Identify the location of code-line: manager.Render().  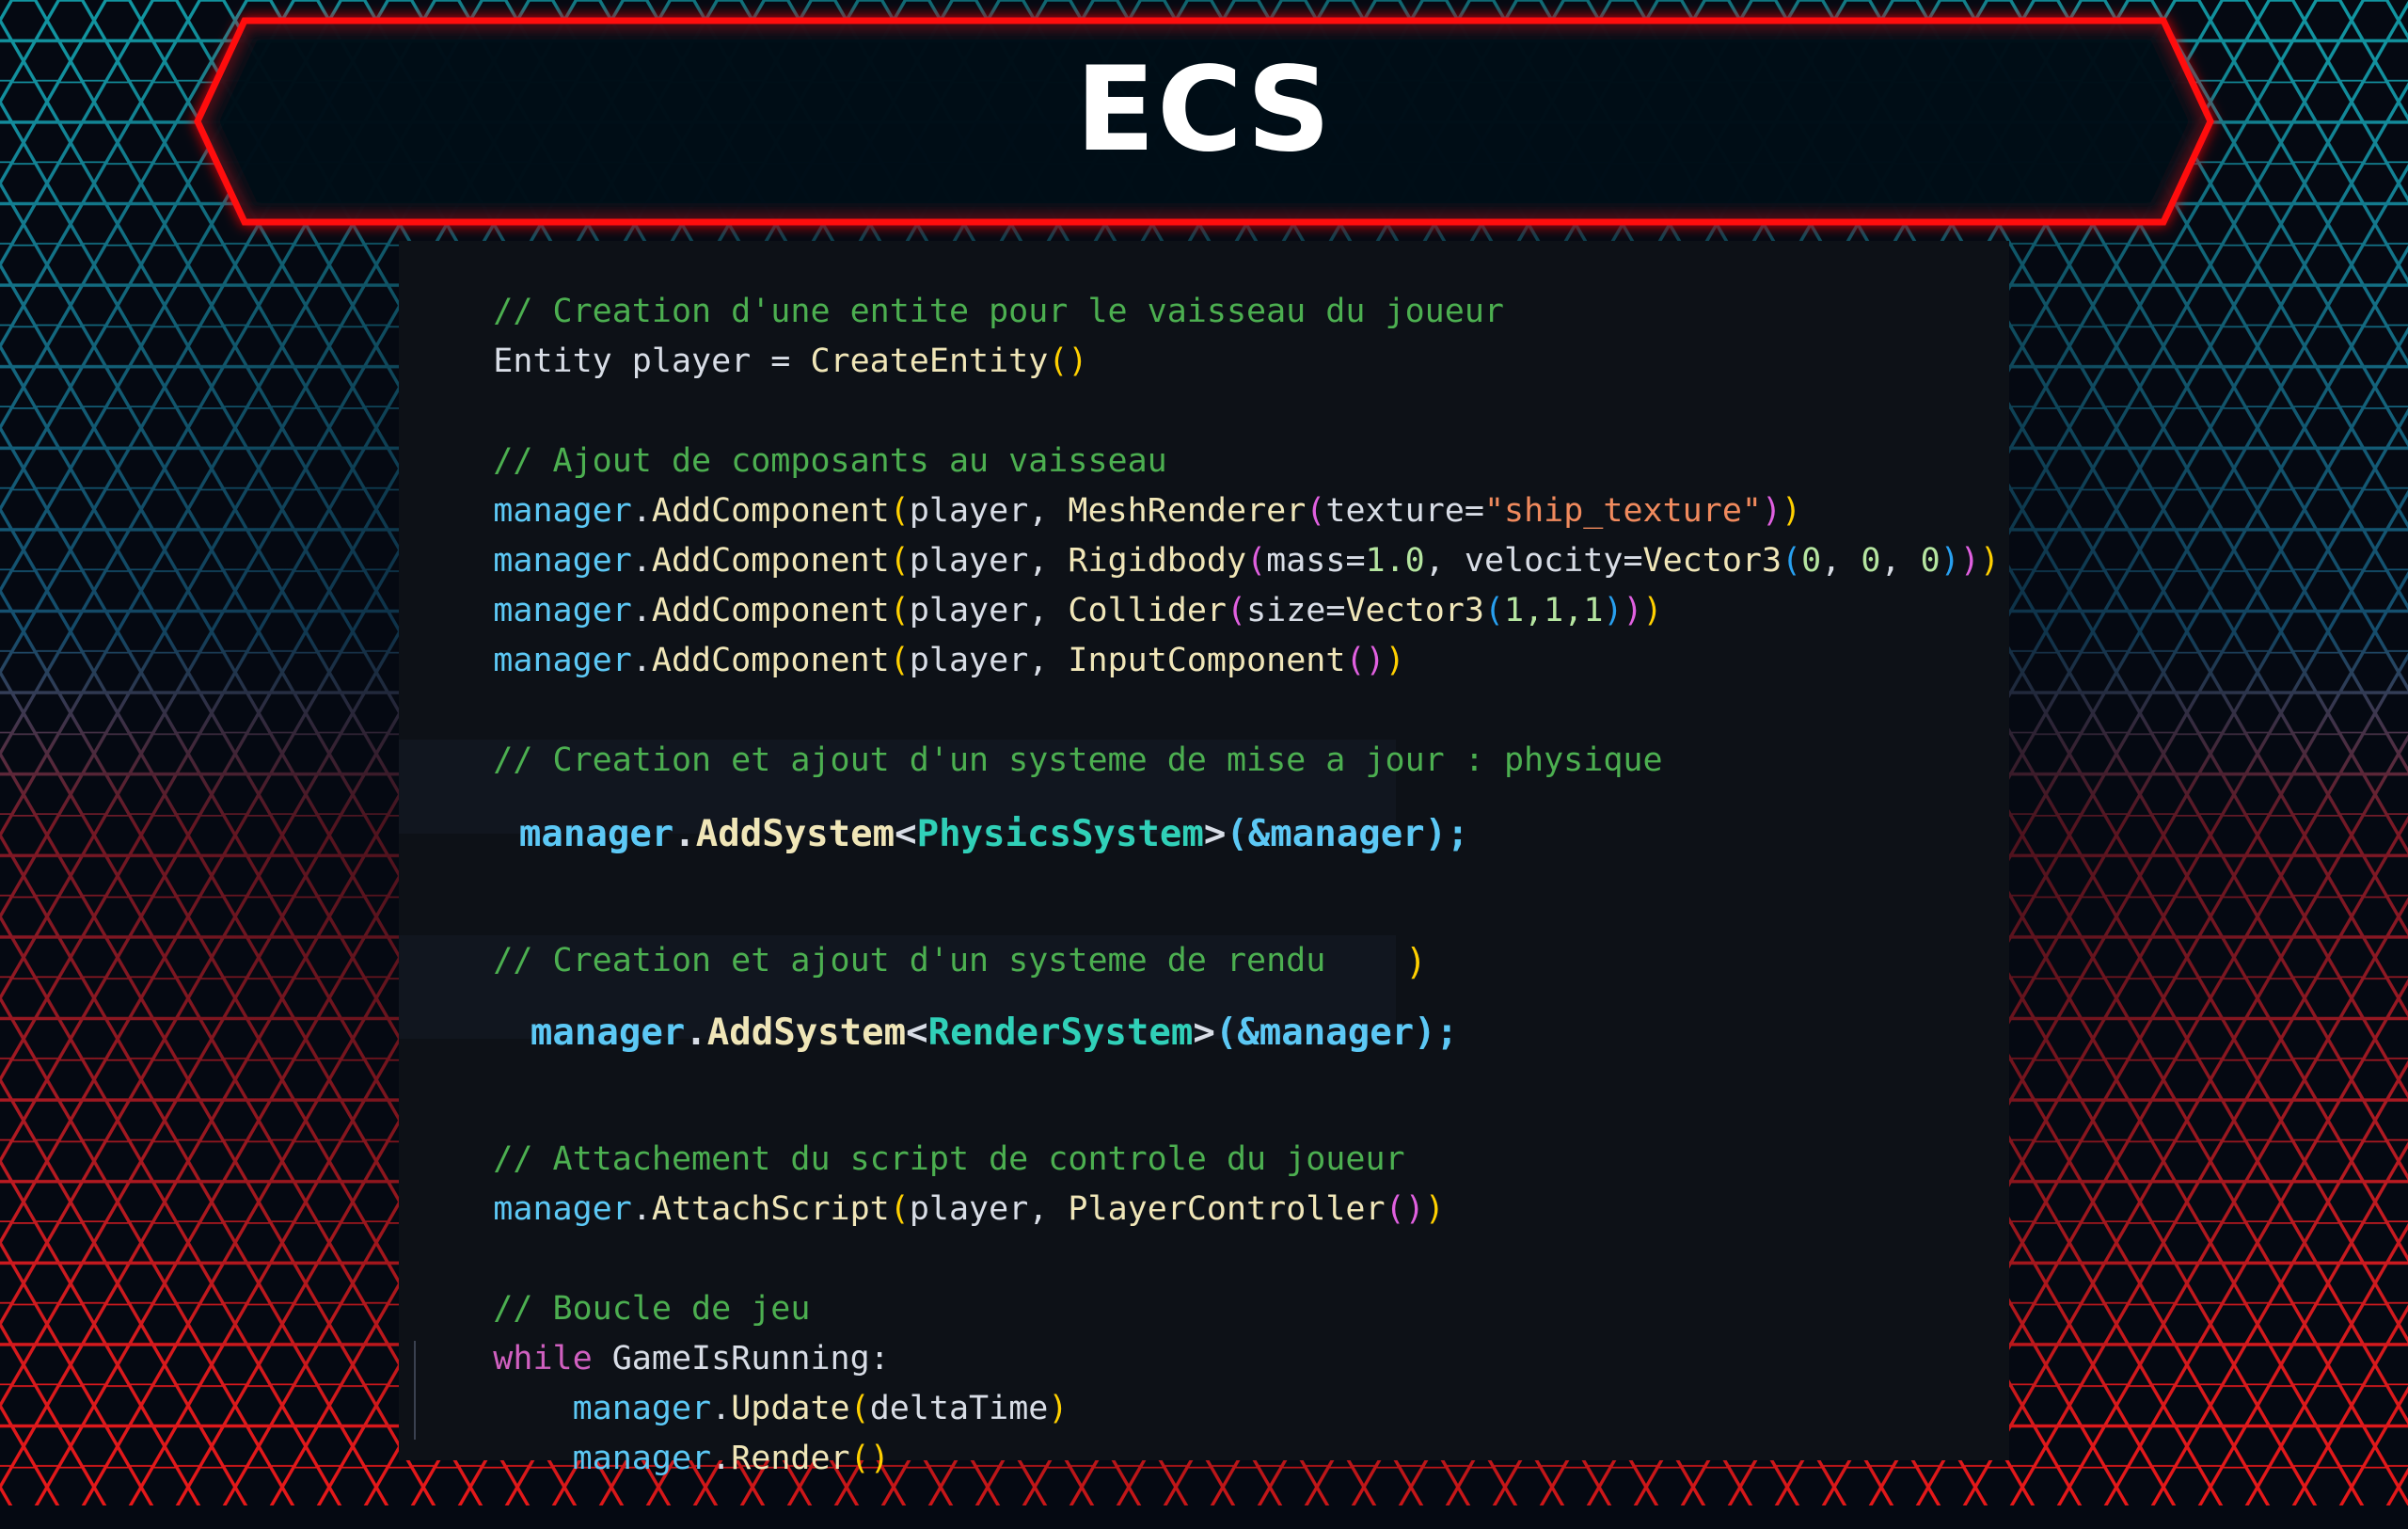
(731, 1459).